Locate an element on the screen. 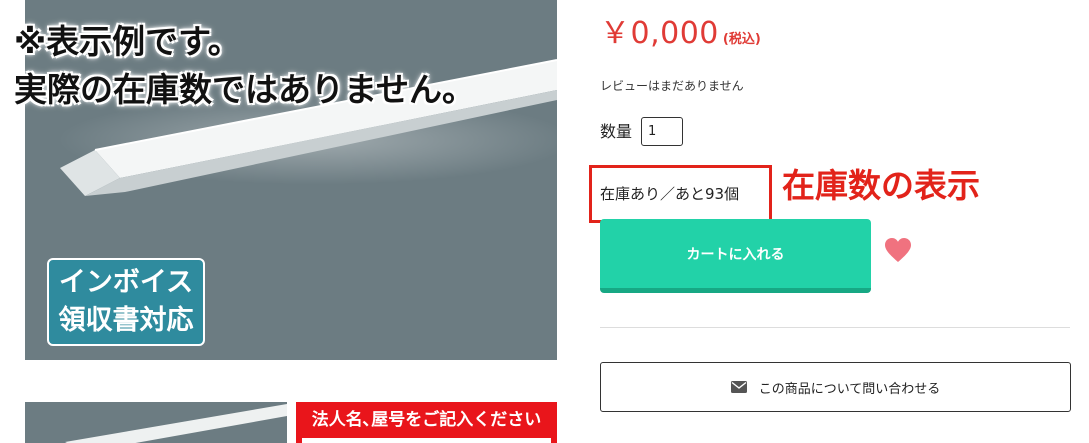 This screenshot has width=1089, height=443. thumbnail-business-name-banner: 法人名､屋号をご記入ください is located at coordinates (426, 422).